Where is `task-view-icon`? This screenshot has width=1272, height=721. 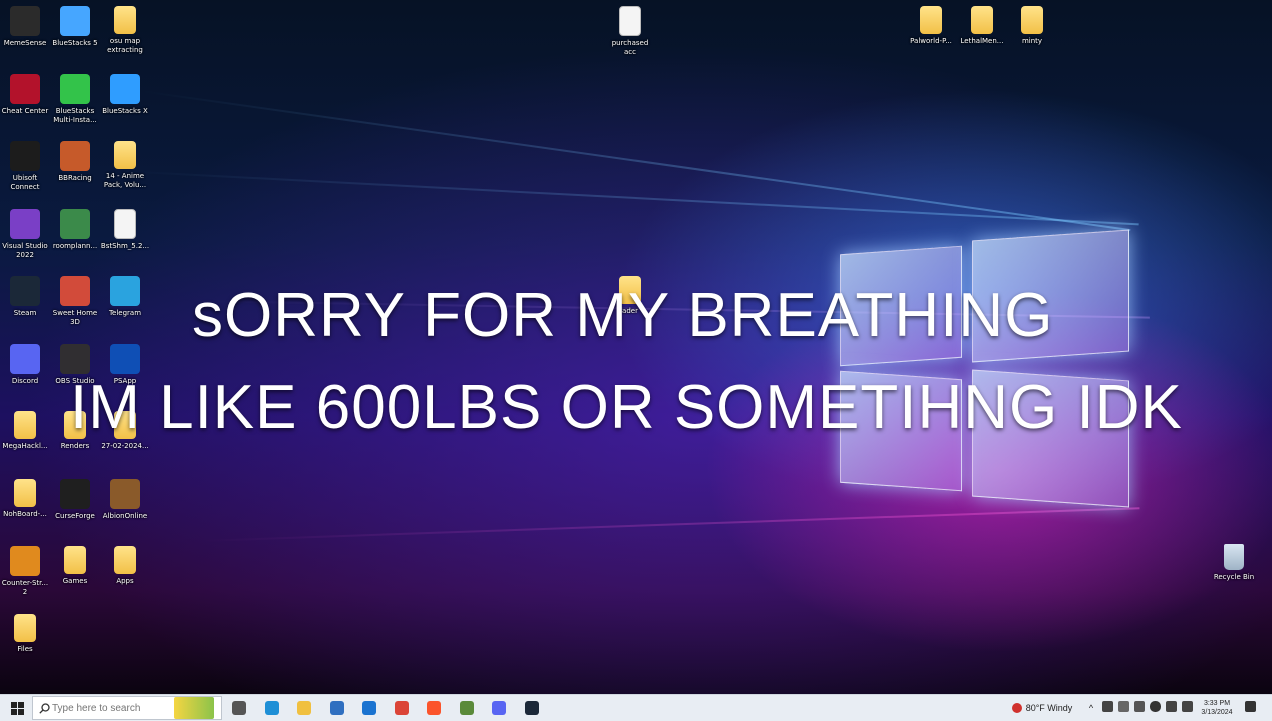 task-view-icon is located at coordinates (239, 708).